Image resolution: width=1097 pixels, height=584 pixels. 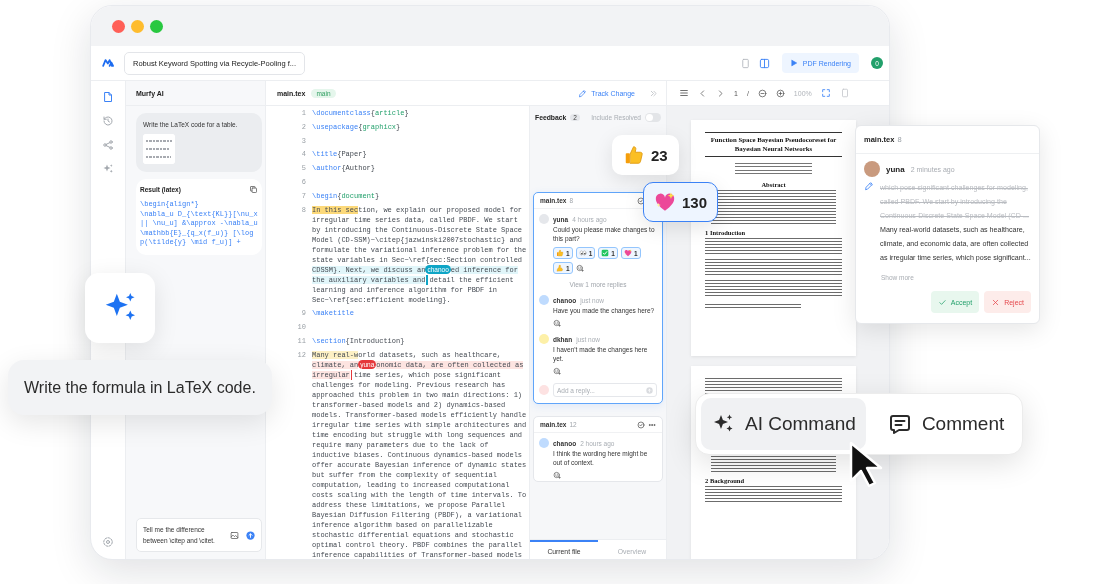 I want to click on chat-message: Write the formula in LaTeX code., so click(x=140, y=387).